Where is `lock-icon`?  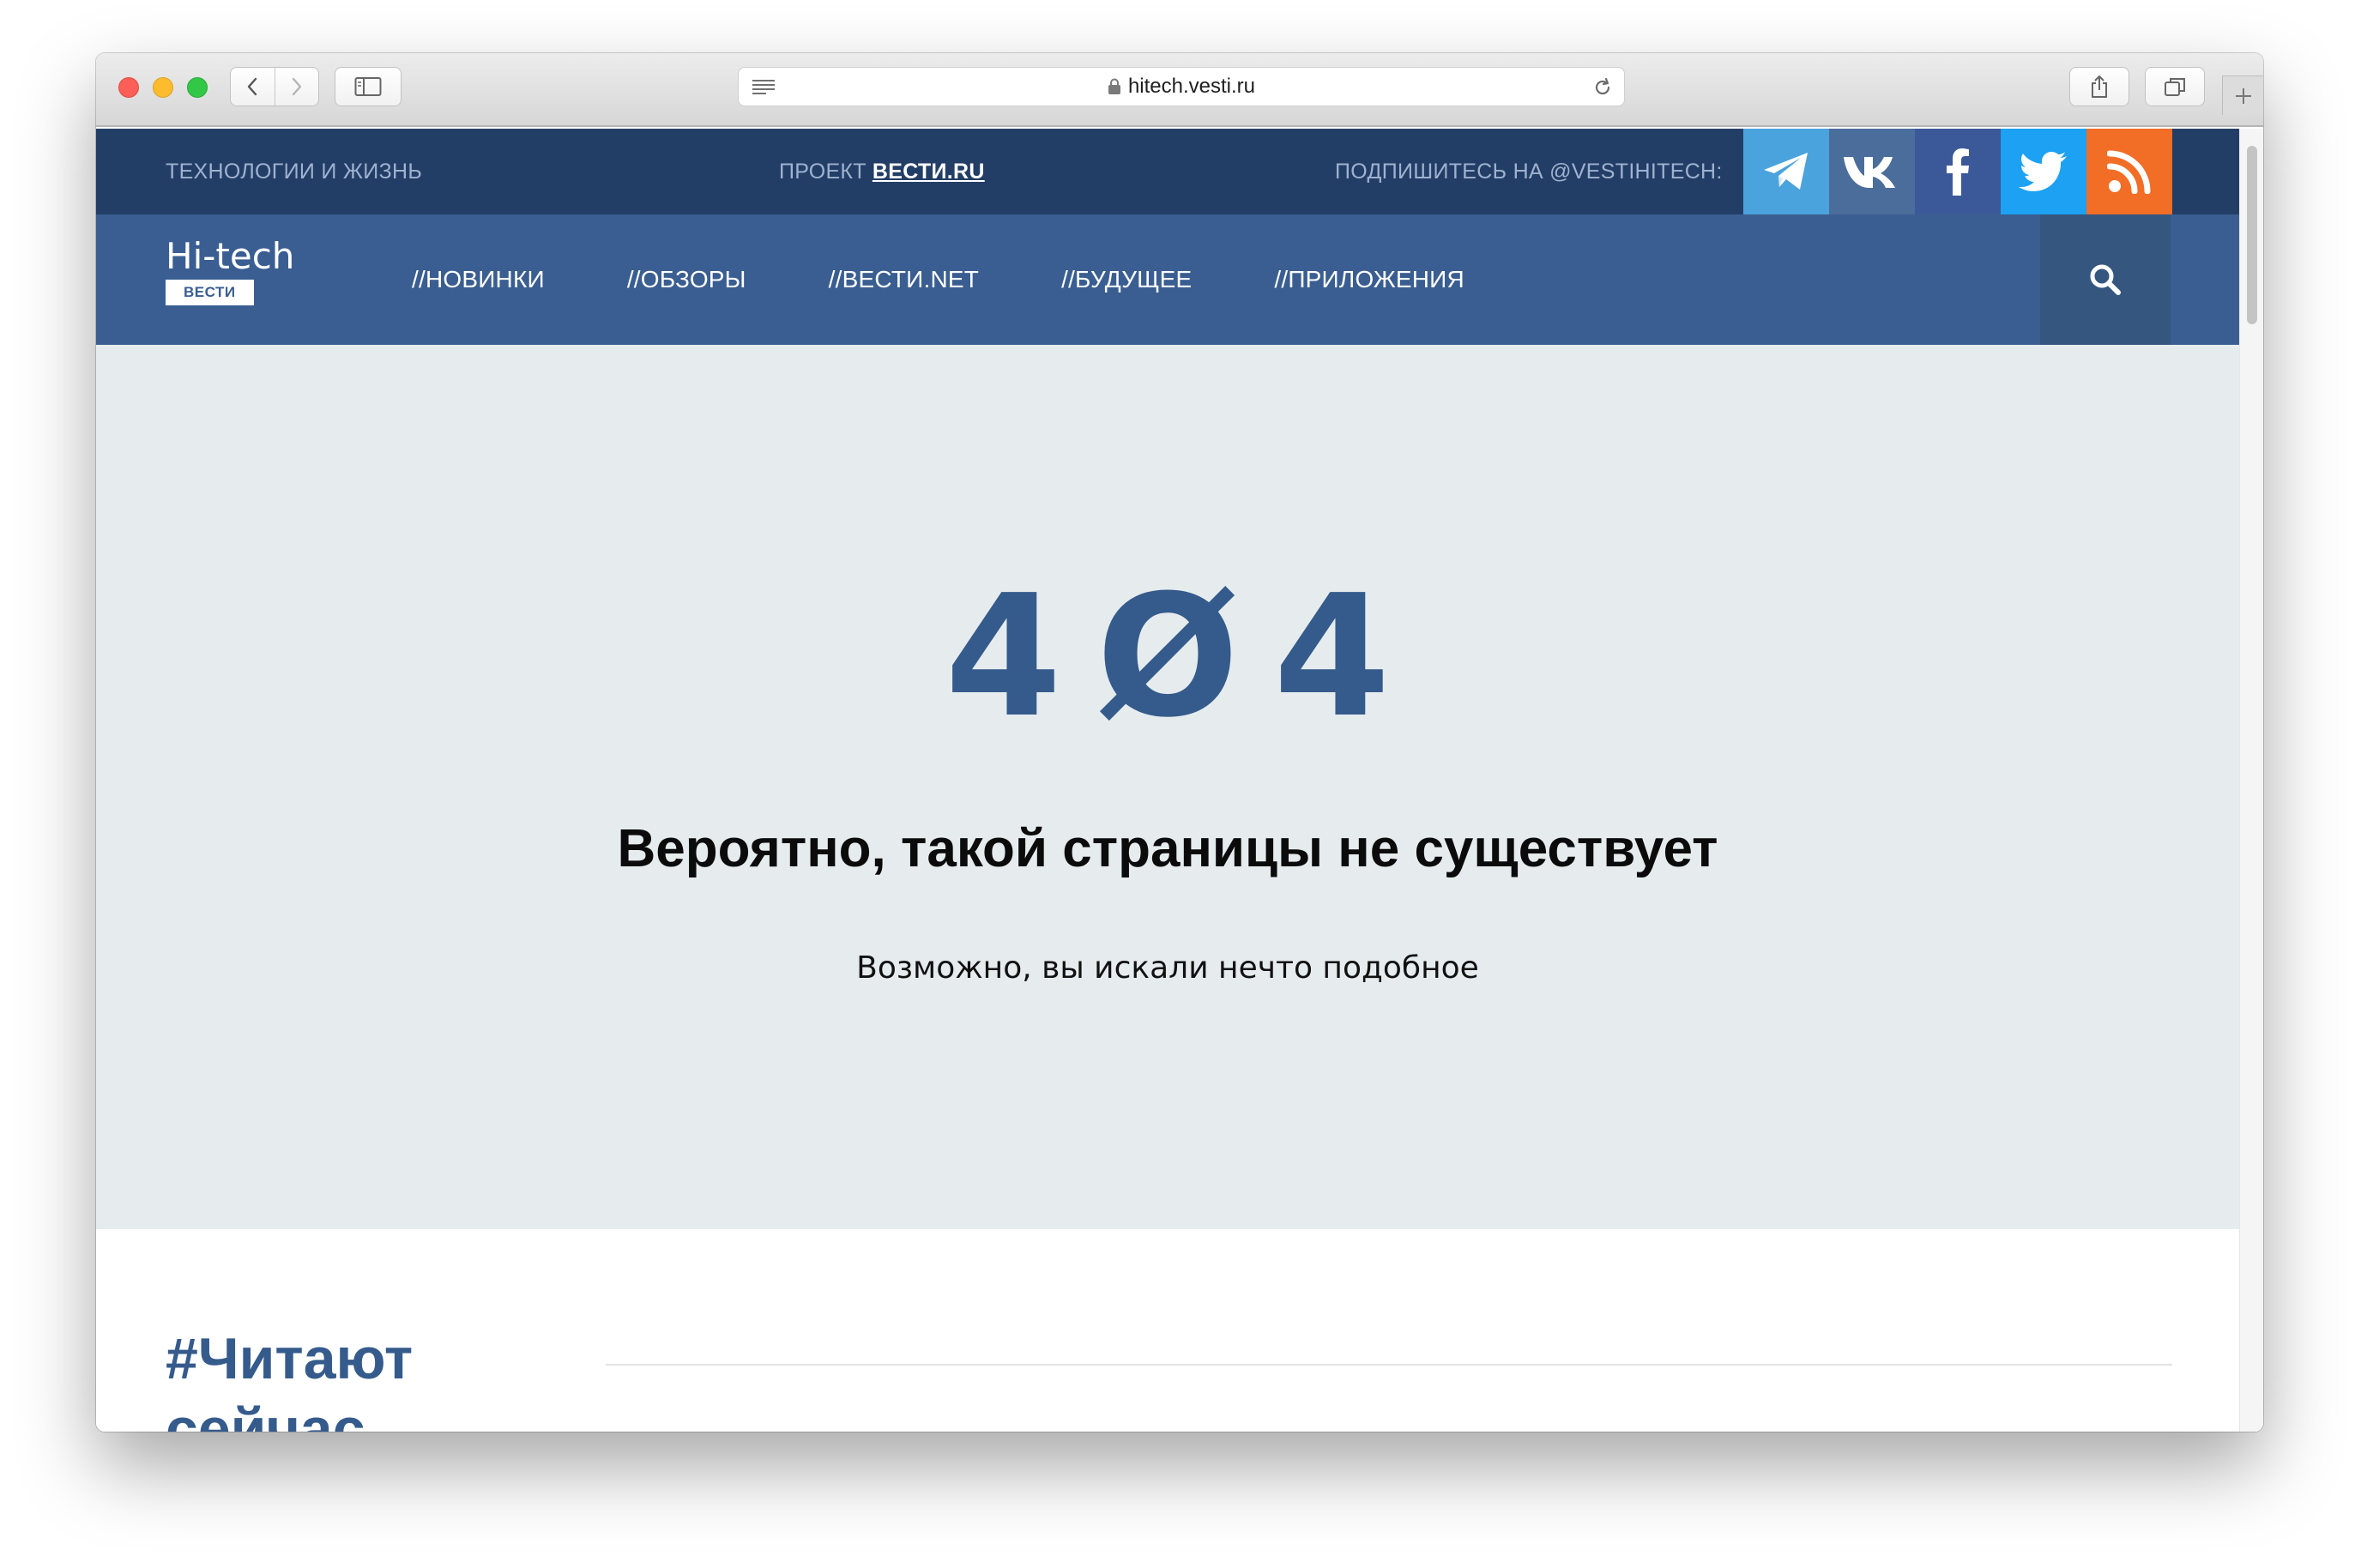
lock-icon is located at coordinates (1114, 86).